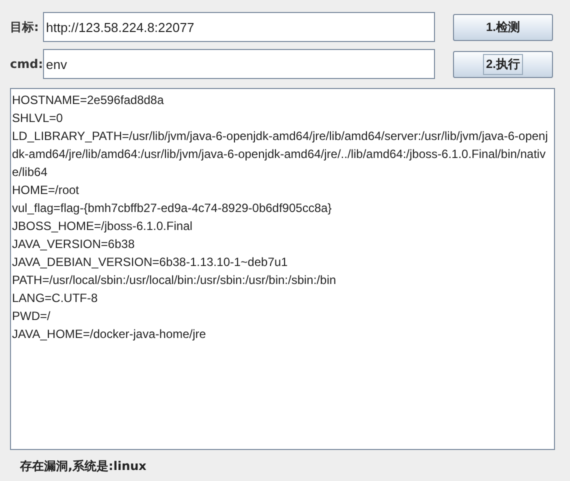  What do you see at coordinates (55, 298) in the screenshot?
I see `output-line: LANG=C.UTF-8` at bounding box center [55, 298].